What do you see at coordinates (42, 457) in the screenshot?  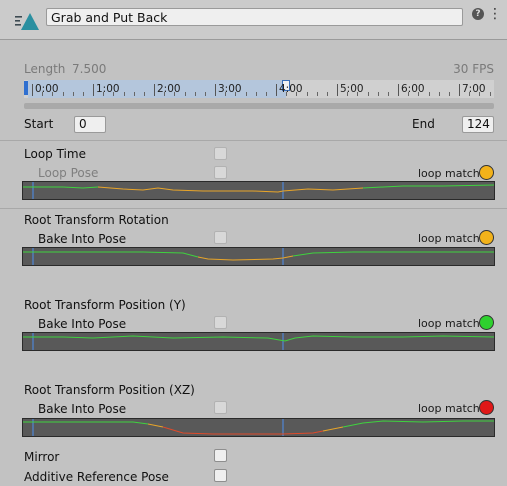 I see `mirror-label: Mirror` at bounding box center [42, 457].